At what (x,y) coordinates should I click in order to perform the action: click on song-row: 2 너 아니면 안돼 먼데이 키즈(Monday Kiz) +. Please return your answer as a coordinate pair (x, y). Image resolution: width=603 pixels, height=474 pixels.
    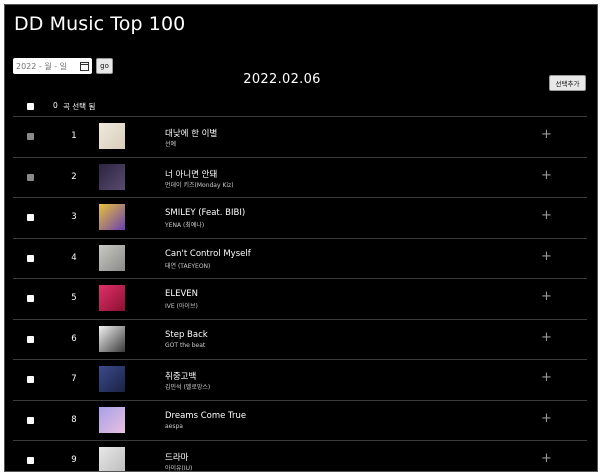
    Looking at the image, I should click on (300, 176).